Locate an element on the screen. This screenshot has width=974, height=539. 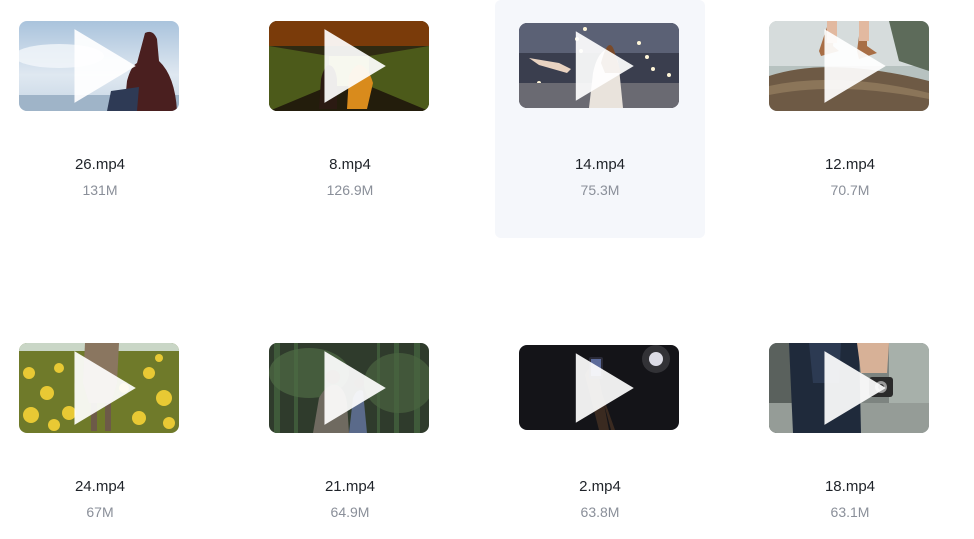
file-name: 21.mp4 is located at coordinates (350, 486).